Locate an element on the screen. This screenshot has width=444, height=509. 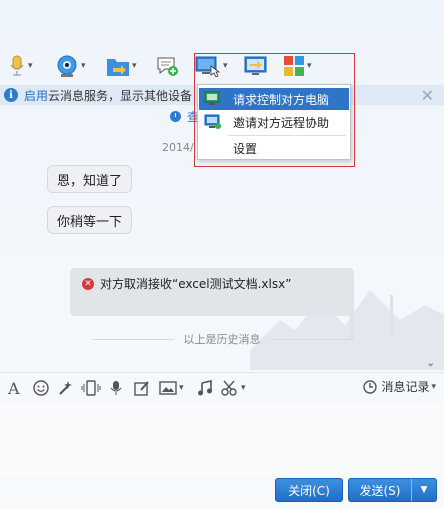
send-options-chevron-icon: ▼ is located at coordinates (424, 490).